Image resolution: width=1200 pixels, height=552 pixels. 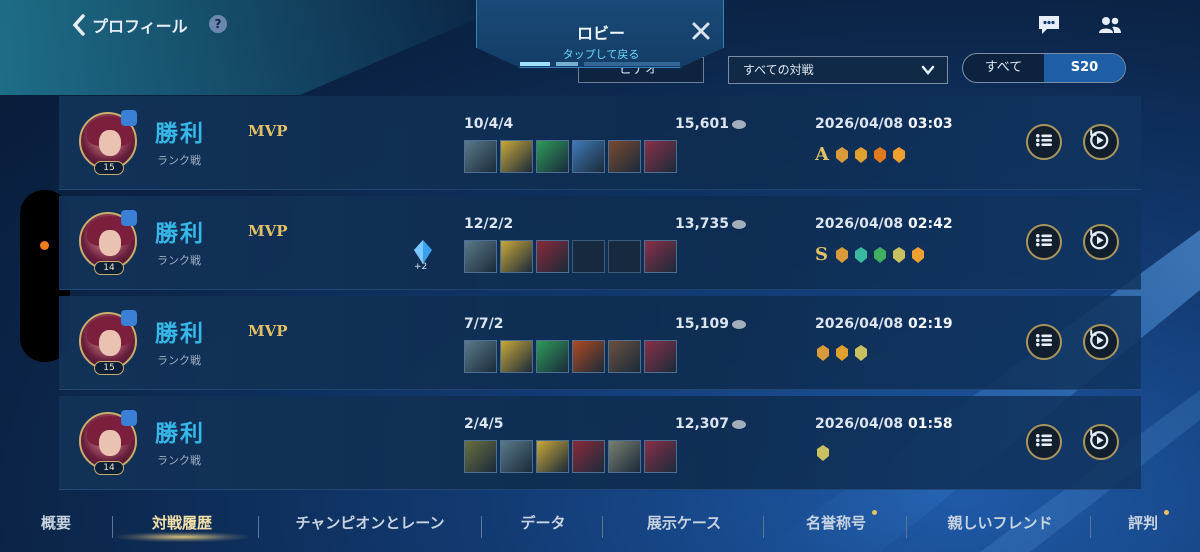 What do you see at coordinates (56, 525) in the screenshot?
I see `tab-overview: 概要` at bounding box center [56, 525].